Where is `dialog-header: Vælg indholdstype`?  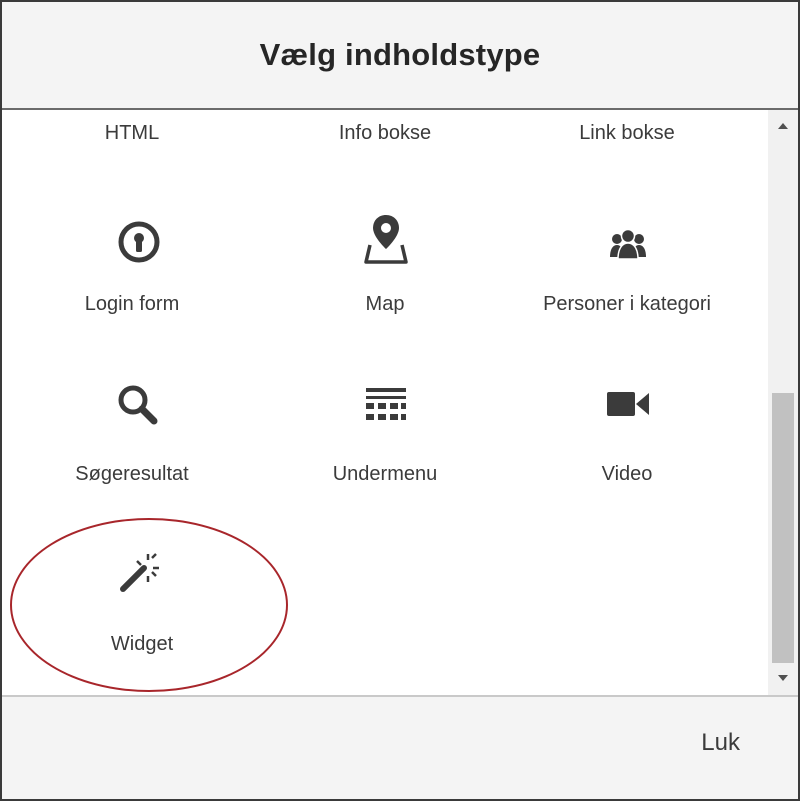
dialog-header: Vælg indholdstype is located at coordinates (400, 56).